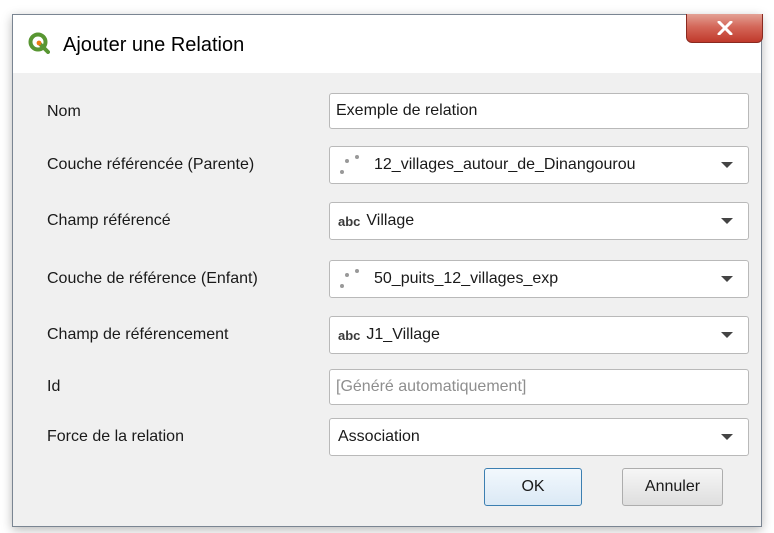 The width and height of the screenshot is (774, 533). I want to click on window-title: Ajouter une Relation, so click(154, 45).